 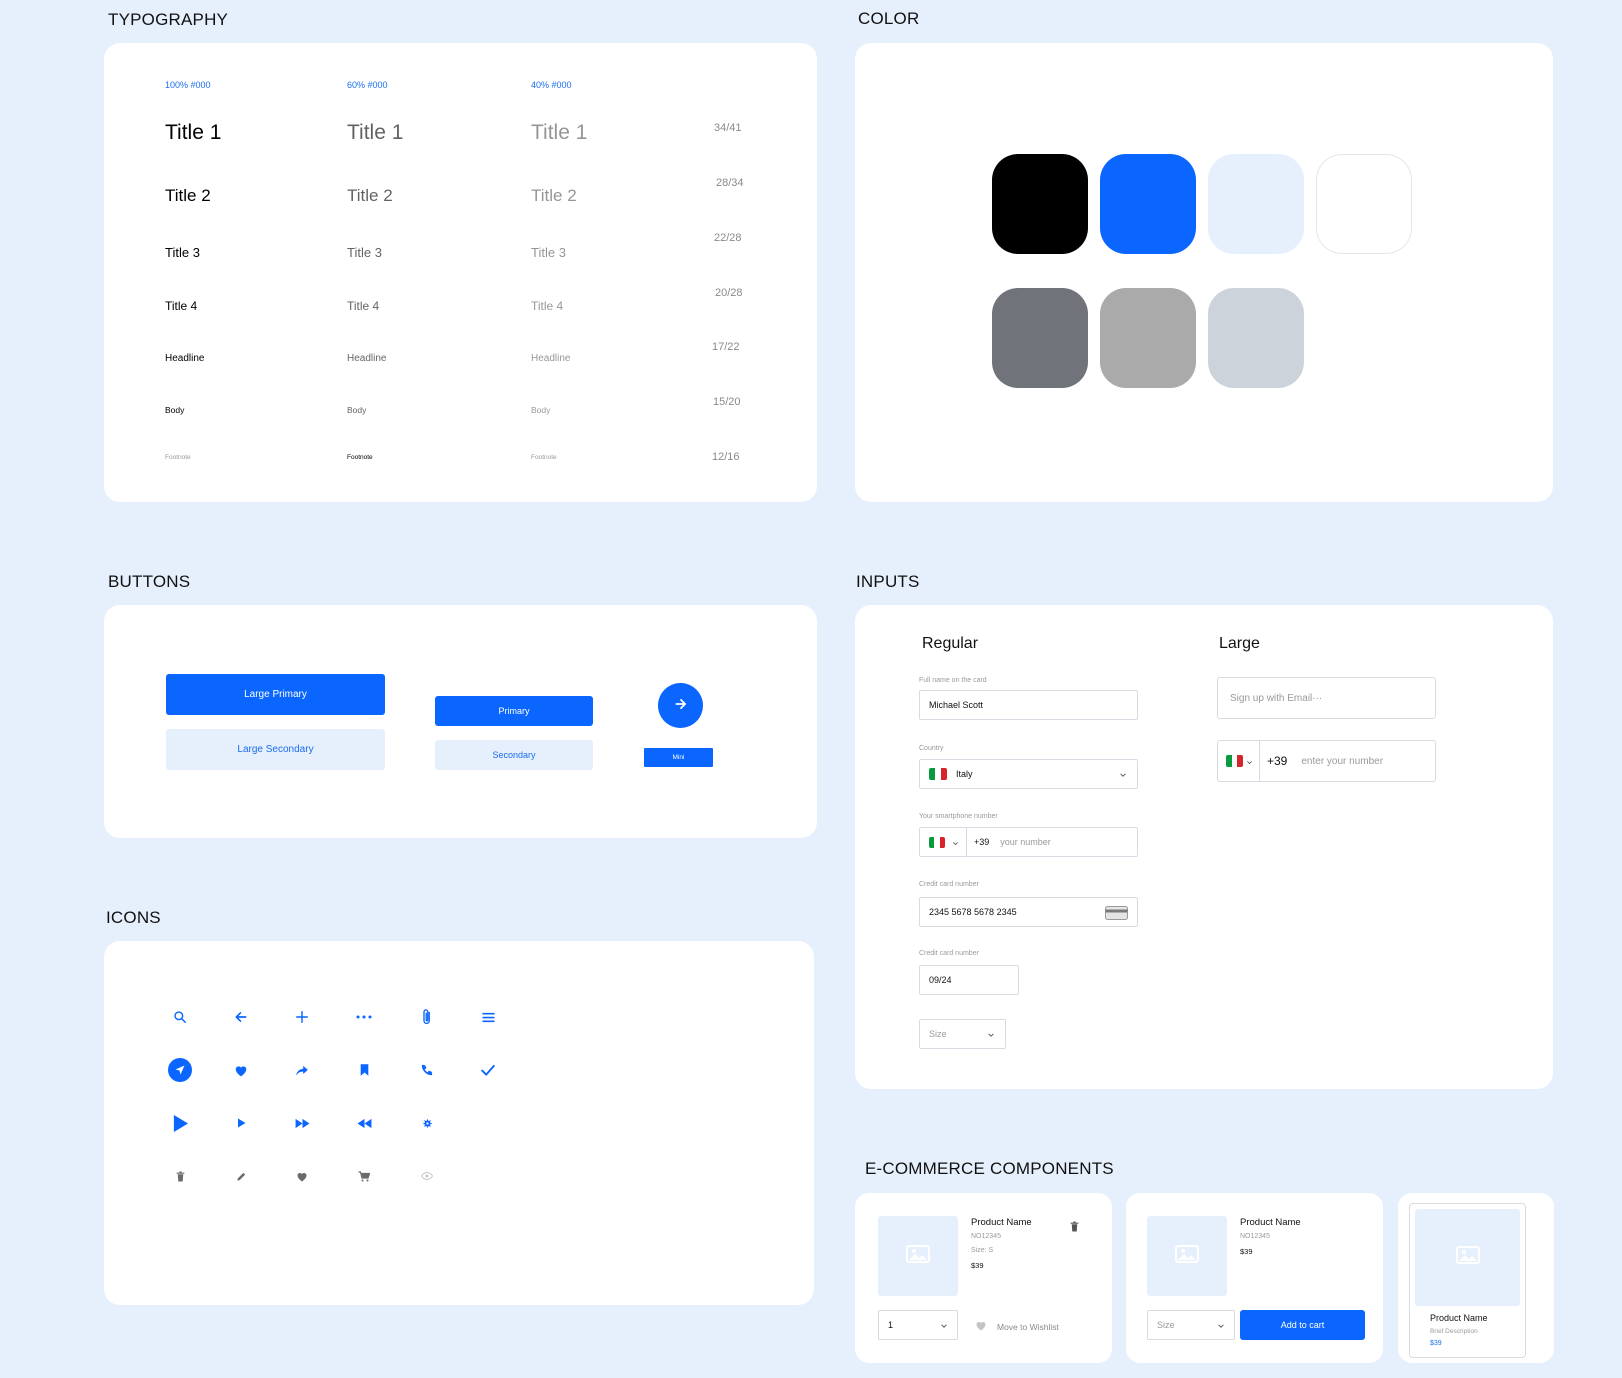 What do you see at coordinates (427, 1123) in the screenshot?
I see `gear-icon` at bounding box center [427, 1123].